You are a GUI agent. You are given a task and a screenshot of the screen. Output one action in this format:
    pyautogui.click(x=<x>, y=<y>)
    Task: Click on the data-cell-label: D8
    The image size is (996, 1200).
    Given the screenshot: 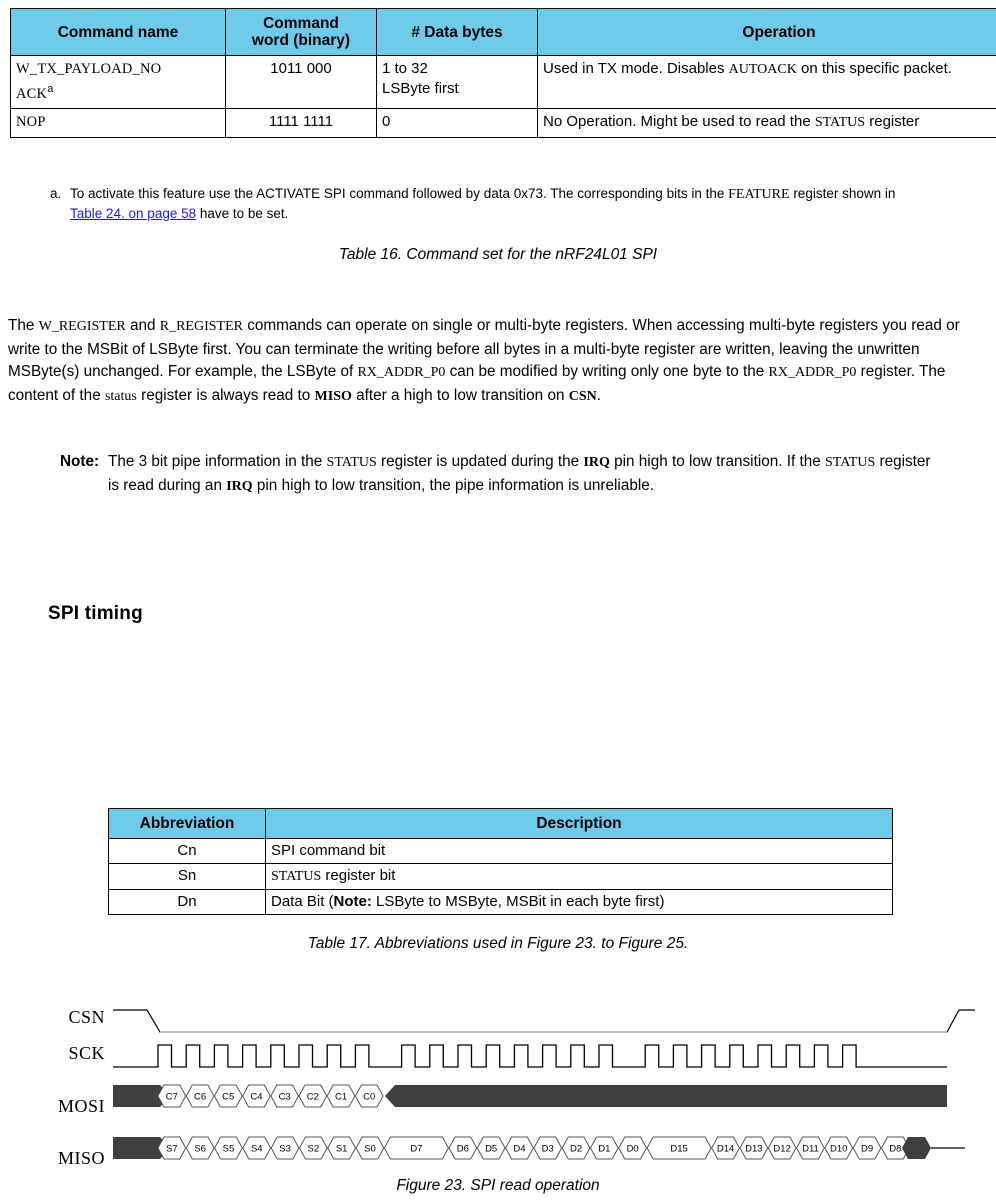 What is the action you would take?
    pyautogui.click(x=895, y=1148)
    